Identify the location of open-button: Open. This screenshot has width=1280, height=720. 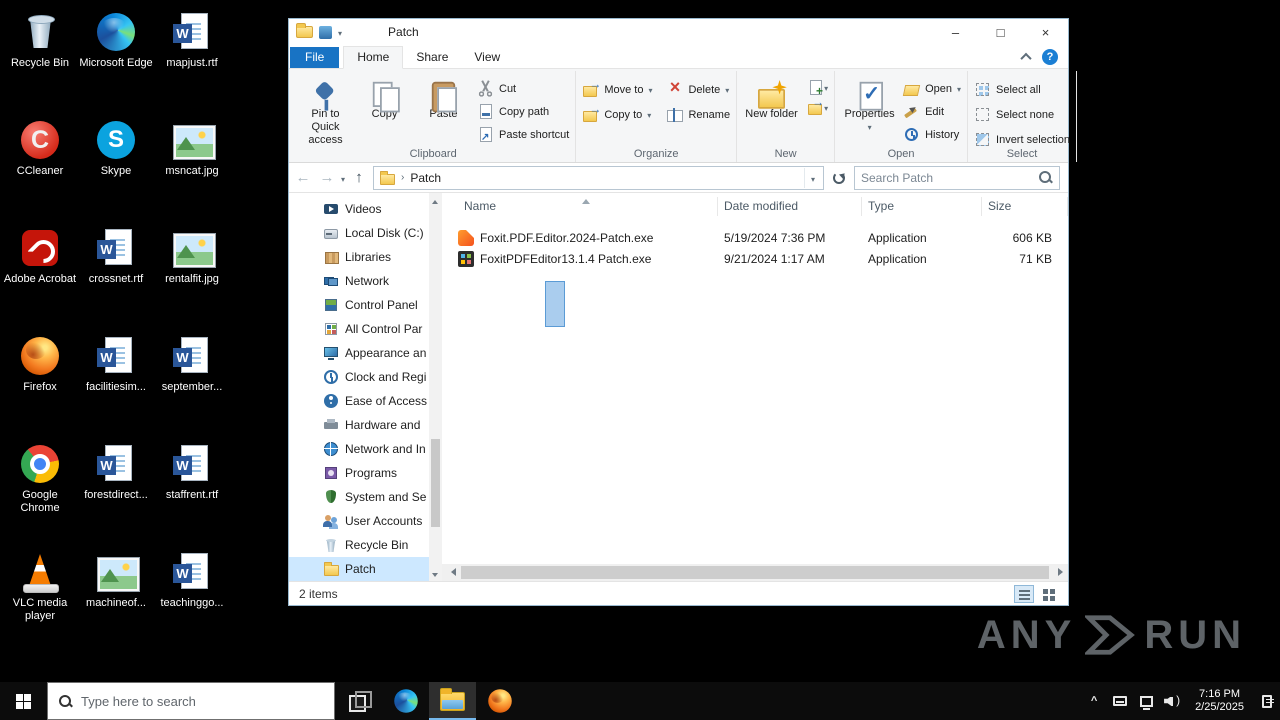
(932, 88).